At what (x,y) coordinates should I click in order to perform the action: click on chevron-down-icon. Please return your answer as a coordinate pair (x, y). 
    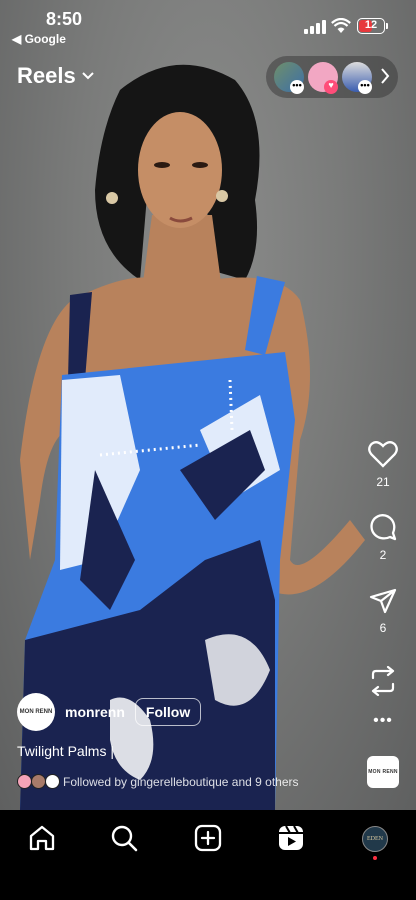
    Looking at the image, I should click on (88, 76).